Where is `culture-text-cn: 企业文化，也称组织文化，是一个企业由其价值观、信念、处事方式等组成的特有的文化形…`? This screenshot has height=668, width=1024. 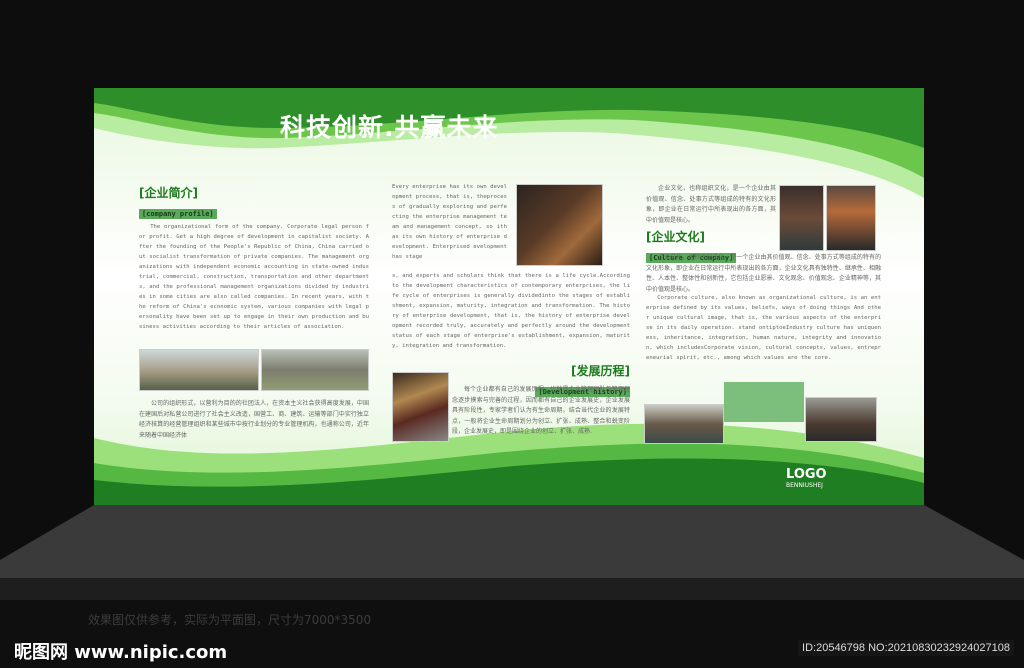
culture-text-cn: 企业文化，也称组织文化，是一个企业由其价值观、信念、处事方式等组成的特有的文化形… is located at coordinates (763, 273).